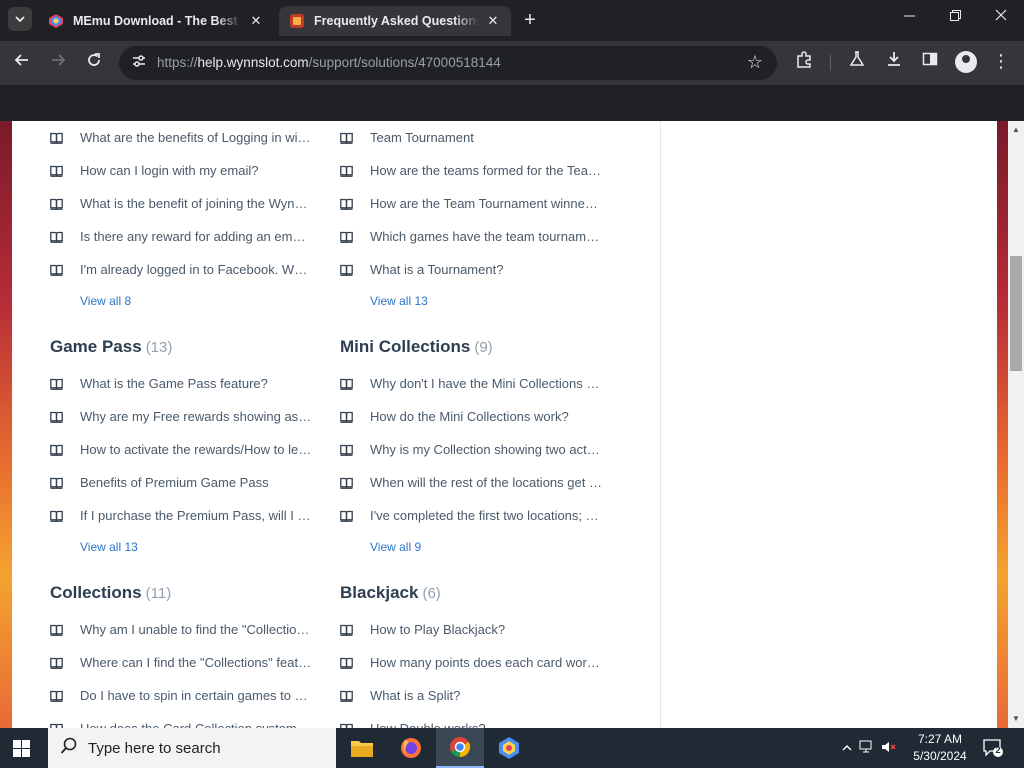 The image size is (1024, 768). What do you see at coordinates (486, 137) in the screenshot?
I see `article-title: Team Tournament` at bounding box center [486, 137].